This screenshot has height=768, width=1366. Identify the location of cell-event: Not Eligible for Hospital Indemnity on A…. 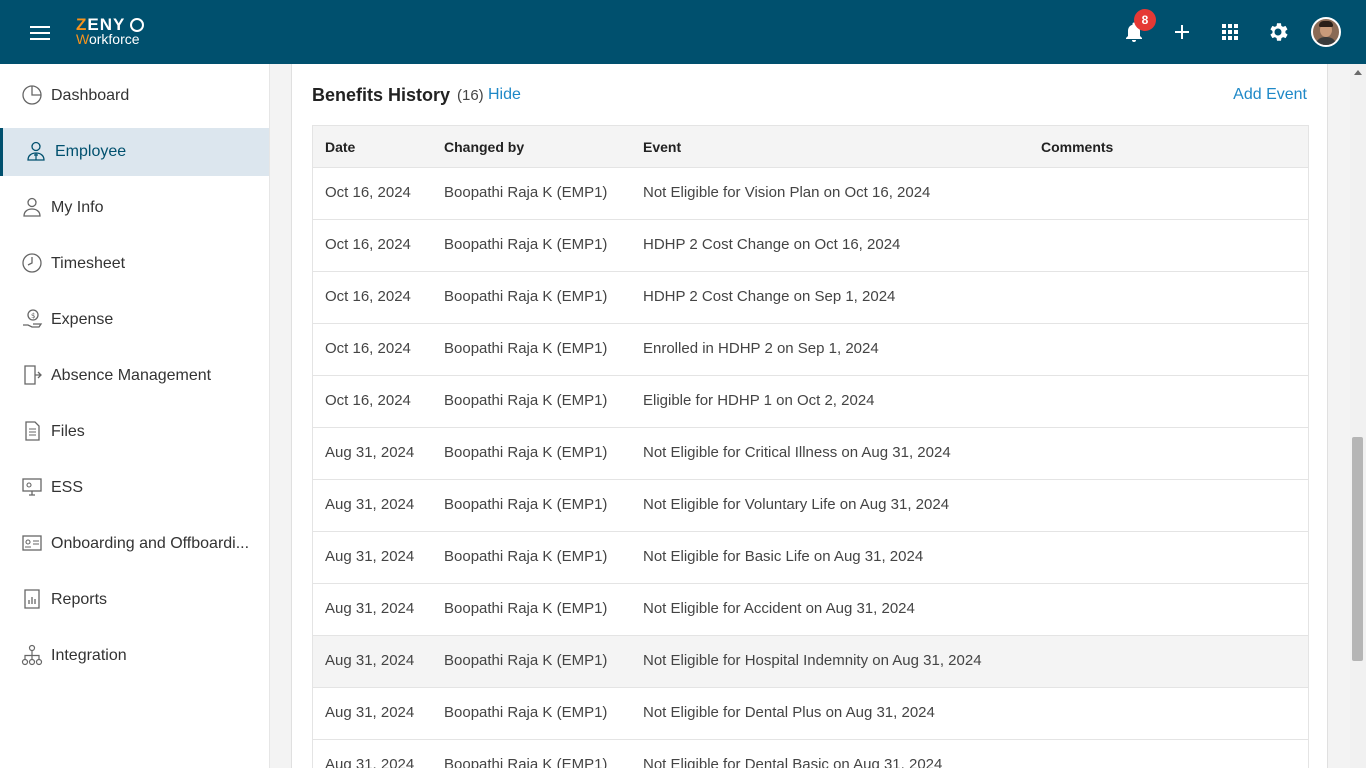
(812, 660).